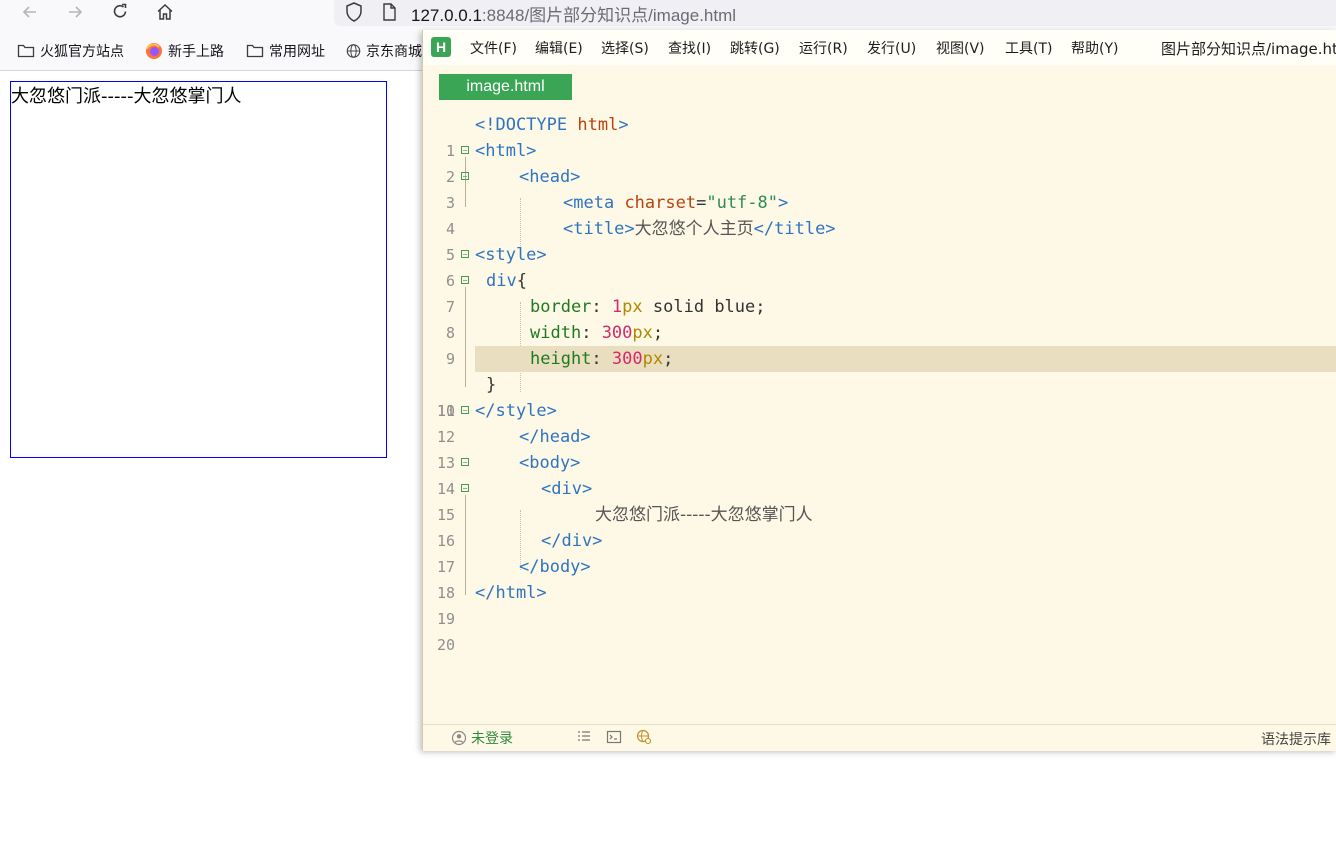 The height and width of the screenshot is (859, 1336). Describe the element at coordinates (794, 229) in the screenshot. I see `code-token: </title>` at that location.